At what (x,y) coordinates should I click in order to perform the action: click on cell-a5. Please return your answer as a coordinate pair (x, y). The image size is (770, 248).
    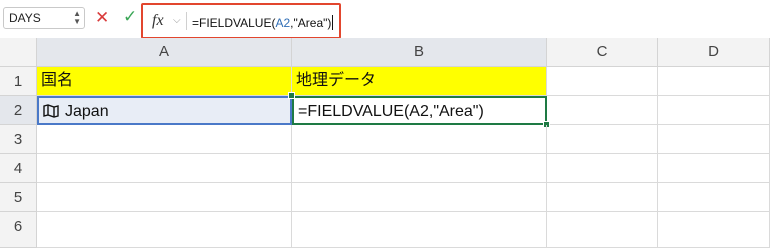
    Looking at the image, I should click on (164, 197).